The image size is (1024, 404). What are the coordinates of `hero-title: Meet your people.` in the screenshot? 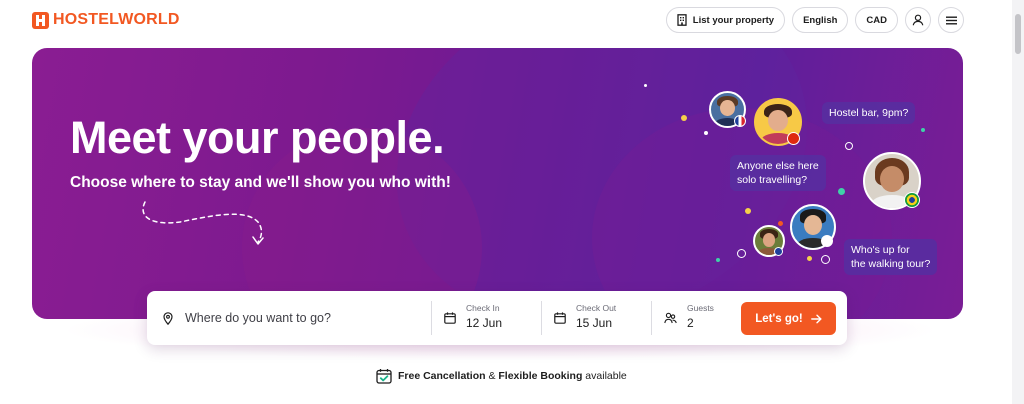 It's located at (257, 137).